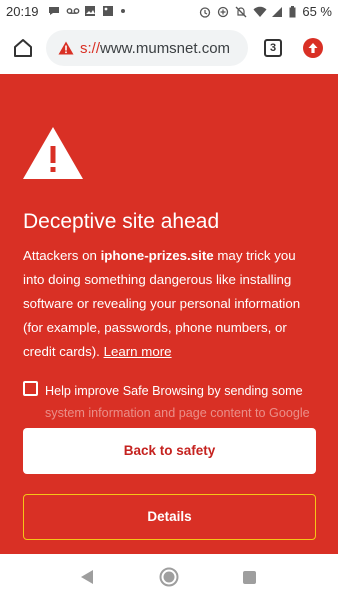  I want to click on dot-icon, so click(123, 11).